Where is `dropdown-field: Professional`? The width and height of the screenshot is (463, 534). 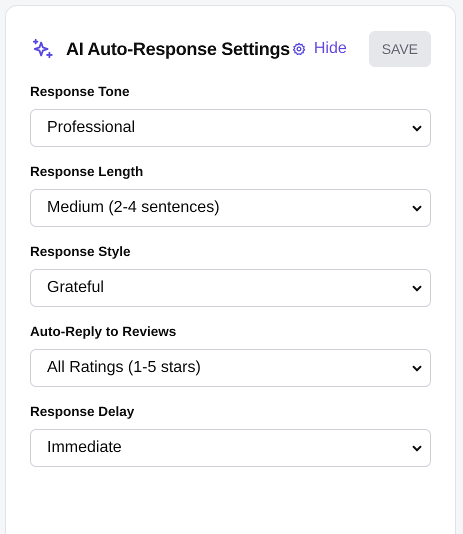
dropdown-field: Professional is located at coordinates (230, 128).